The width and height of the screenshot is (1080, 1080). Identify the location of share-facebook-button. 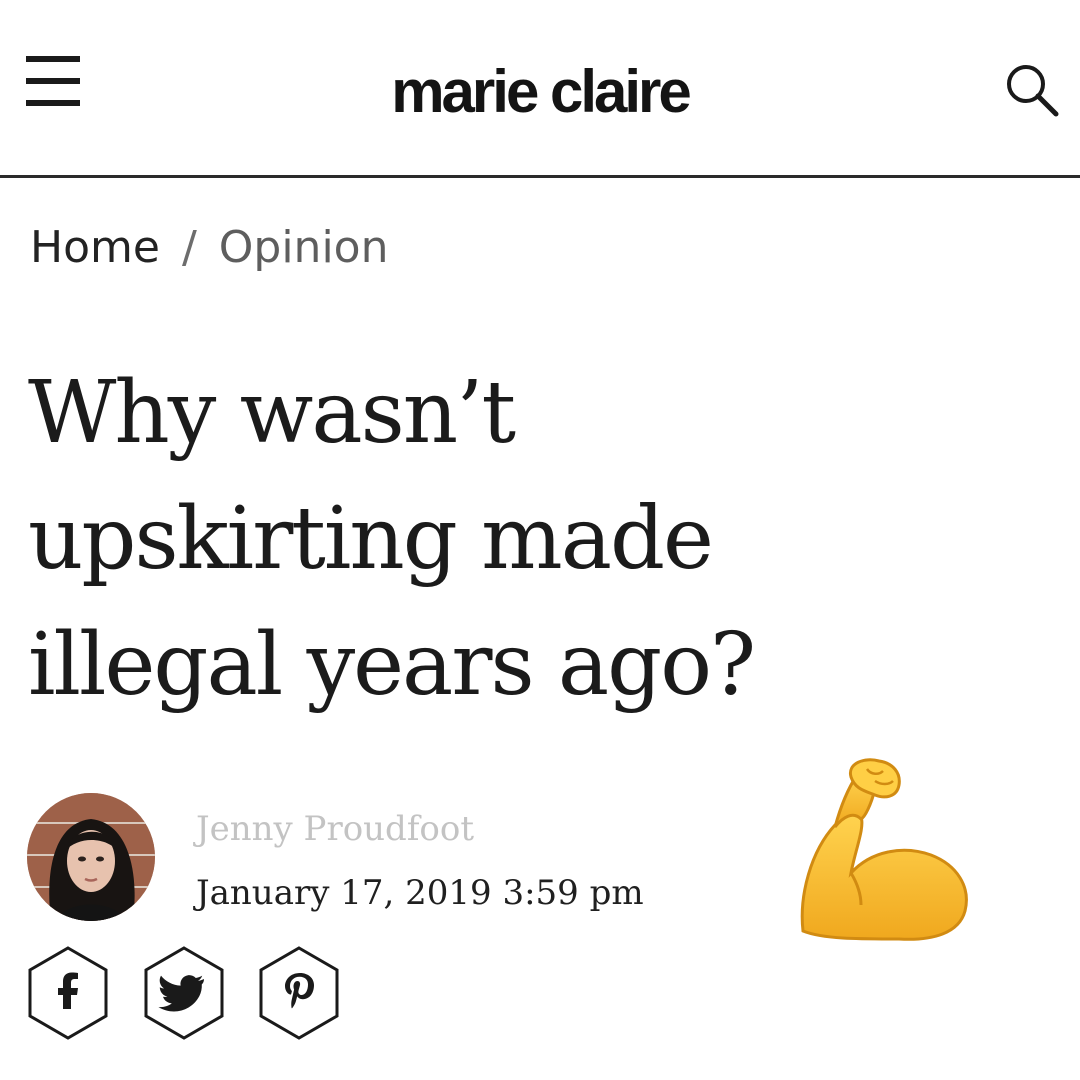
(68, 993).